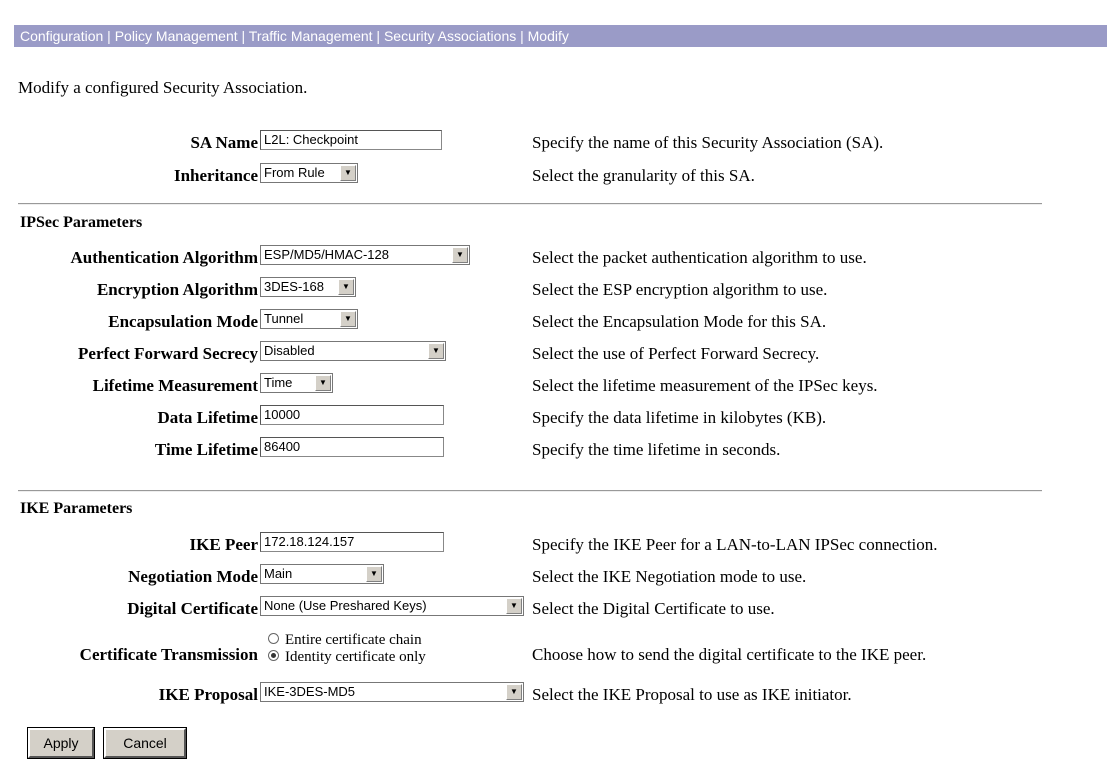 The width and height of the screenshot is (1107, 783). I want to click on cert-help: Select the Digital Certificate to use., so click(653, 608).